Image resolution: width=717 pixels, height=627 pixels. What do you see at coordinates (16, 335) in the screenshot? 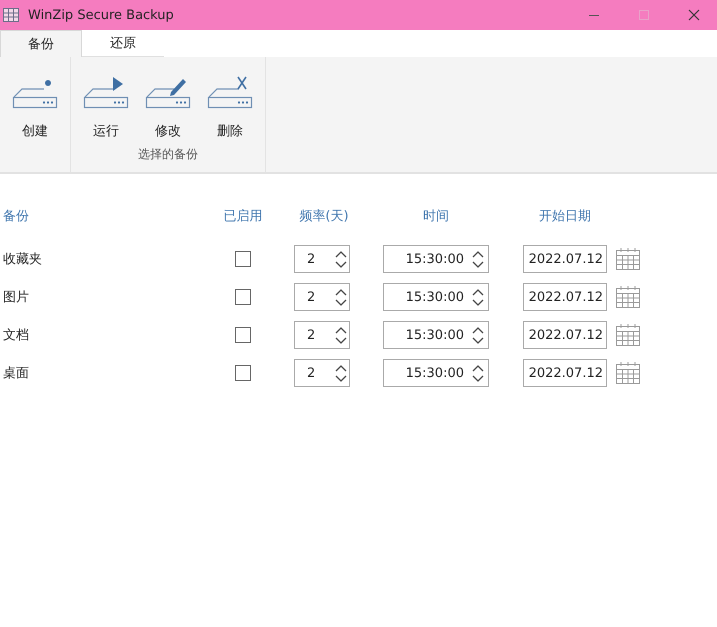
I see `backup-name: 文档` at bounding box center [16, 335].